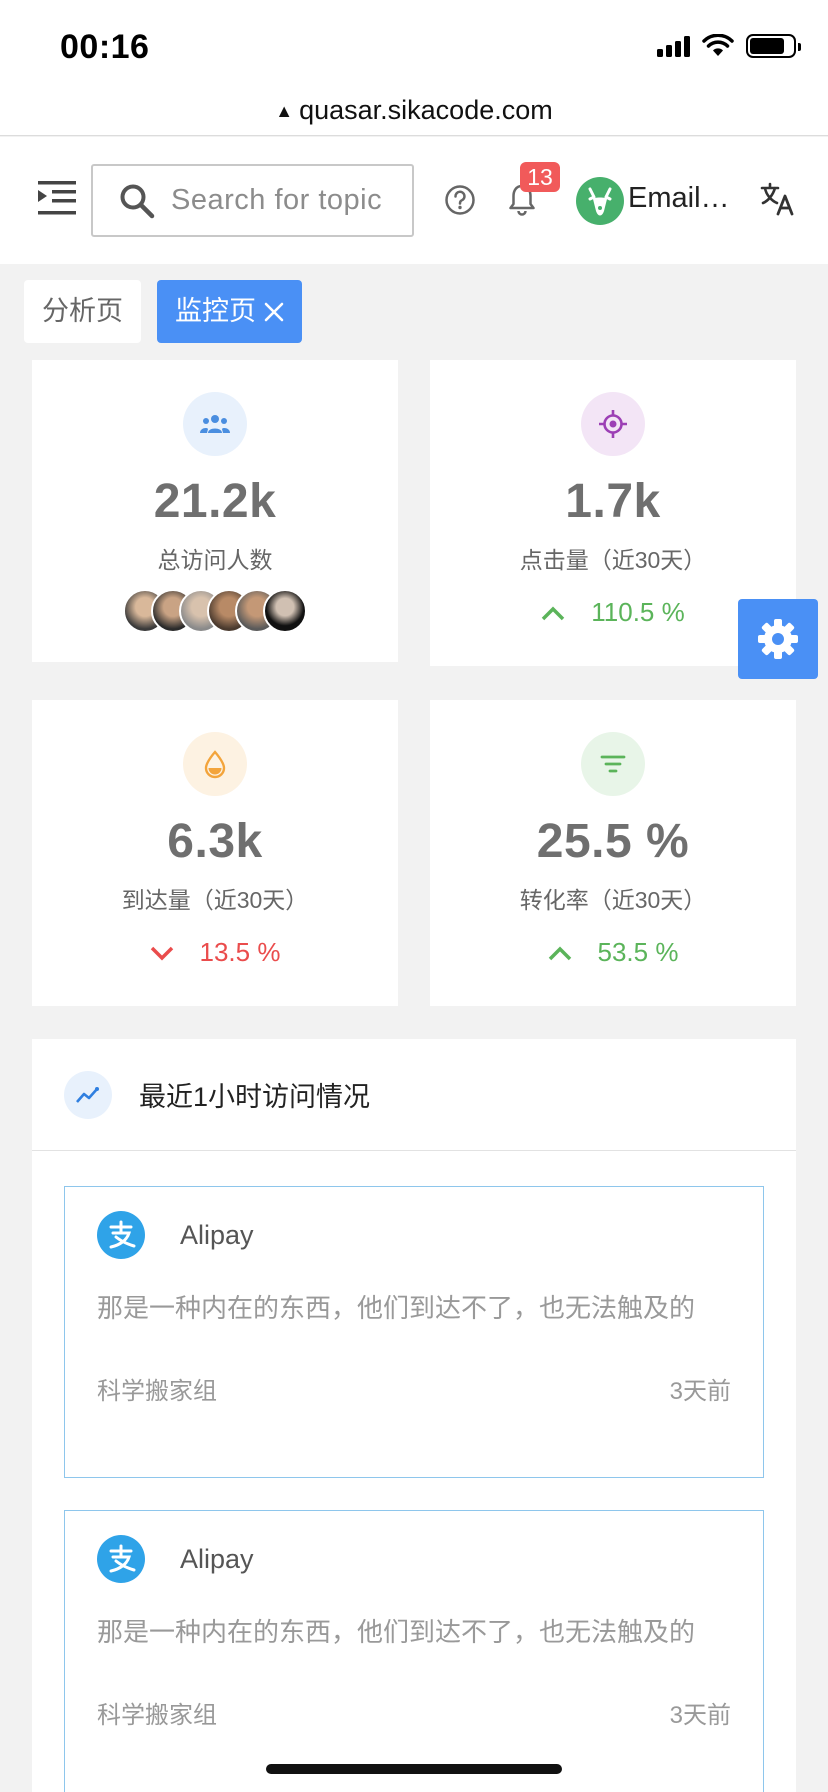  Describe the element at coordinates (215, 560) in the screenshot. I see `stat-label: 总访问人数` at that location.